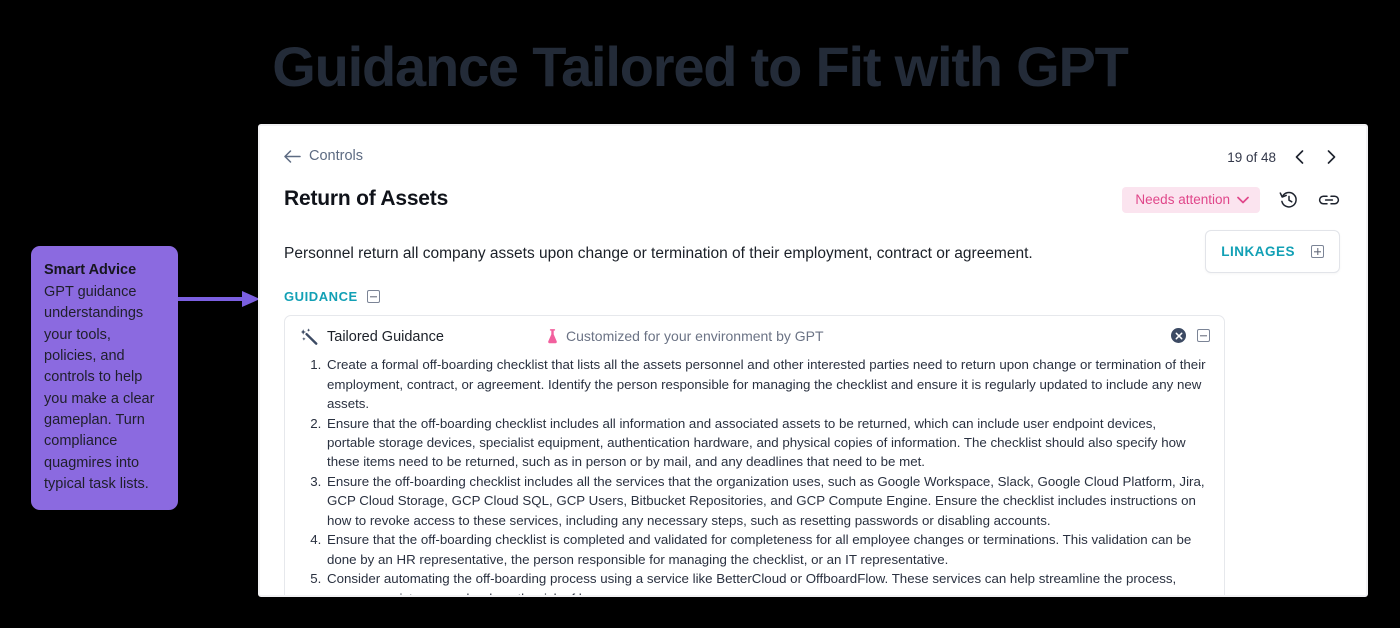  I want to click on breadcrumb-label: Controls, so click(336, 156).